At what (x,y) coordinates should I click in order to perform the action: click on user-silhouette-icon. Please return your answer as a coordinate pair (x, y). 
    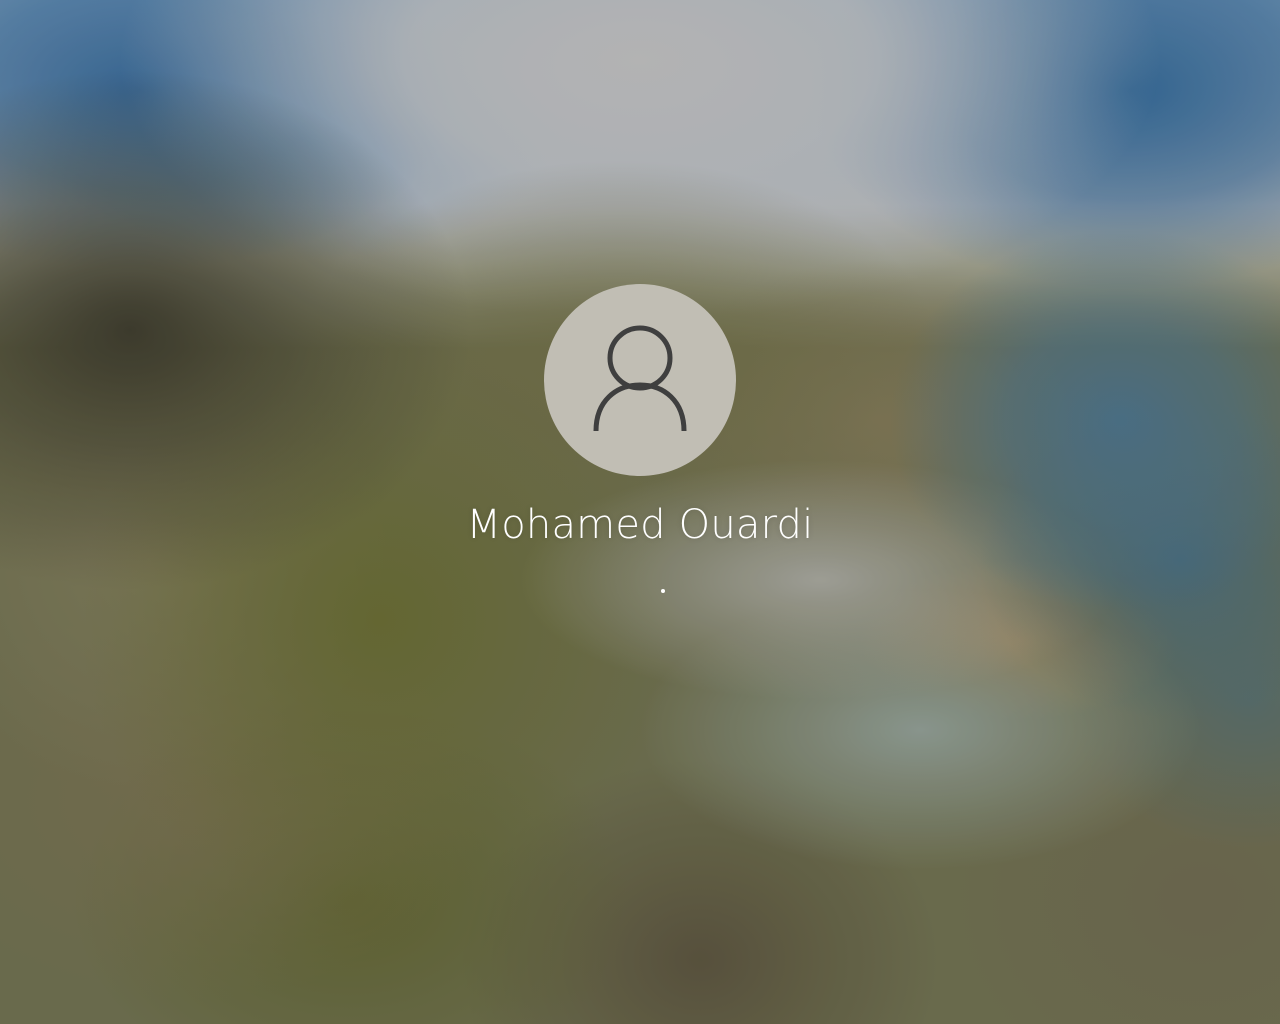
    Looking at the image, I should click on (640, 378).